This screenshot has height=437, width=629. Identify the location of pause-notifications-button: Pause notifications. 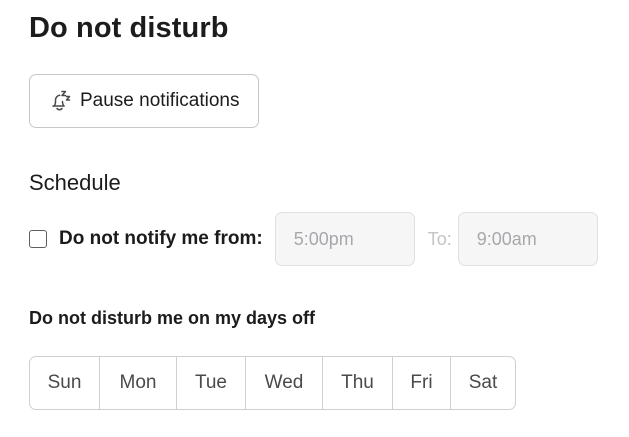
(144, 101).